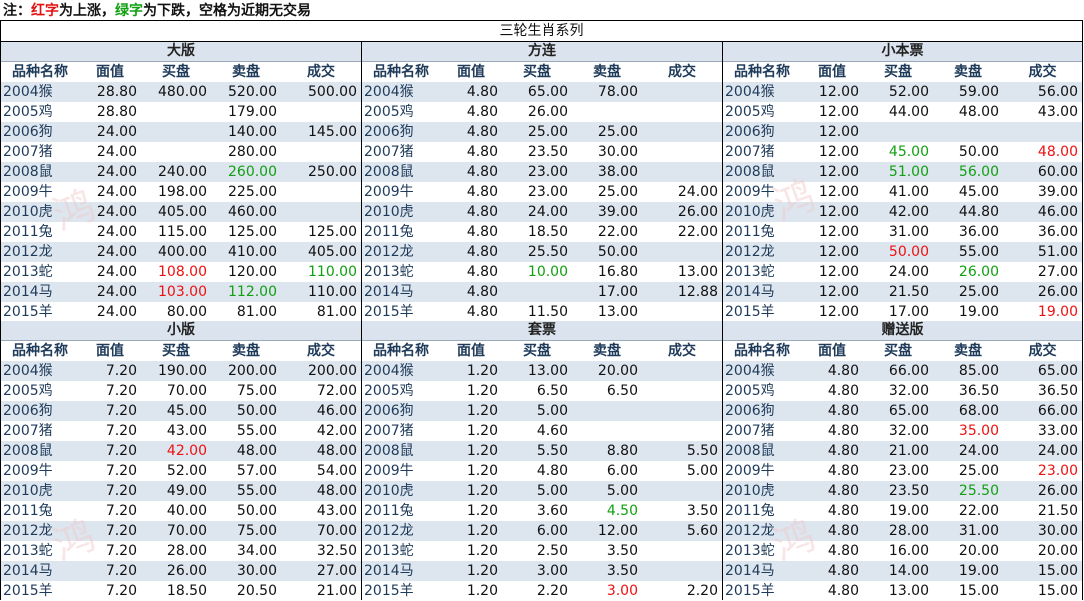  What do you see at coordinates (552, 431) in the screenshot?
I see `bid-cell: 4.60` at bounding box center [552, 431].